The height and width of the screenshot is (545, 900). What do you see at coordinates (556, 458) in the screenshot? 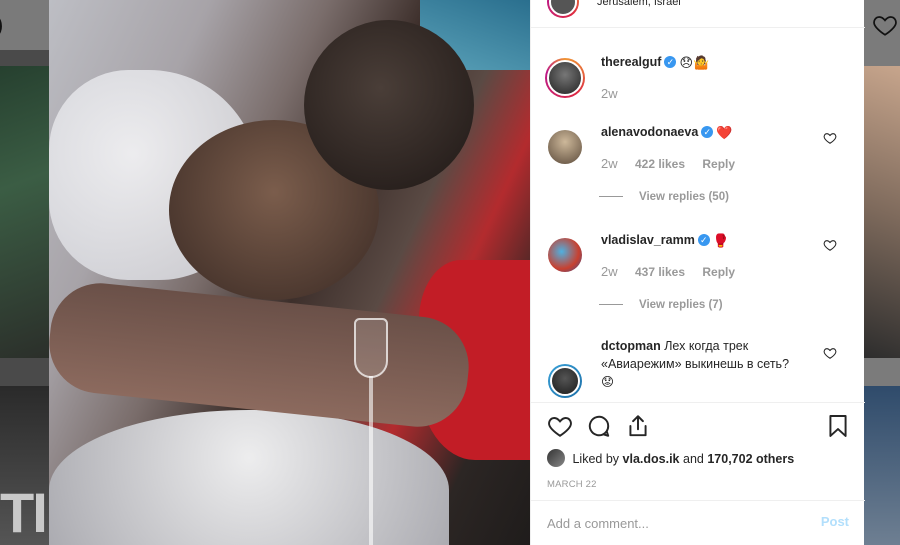
I see `liked-by-avatar` at bounding box center [556, 458].